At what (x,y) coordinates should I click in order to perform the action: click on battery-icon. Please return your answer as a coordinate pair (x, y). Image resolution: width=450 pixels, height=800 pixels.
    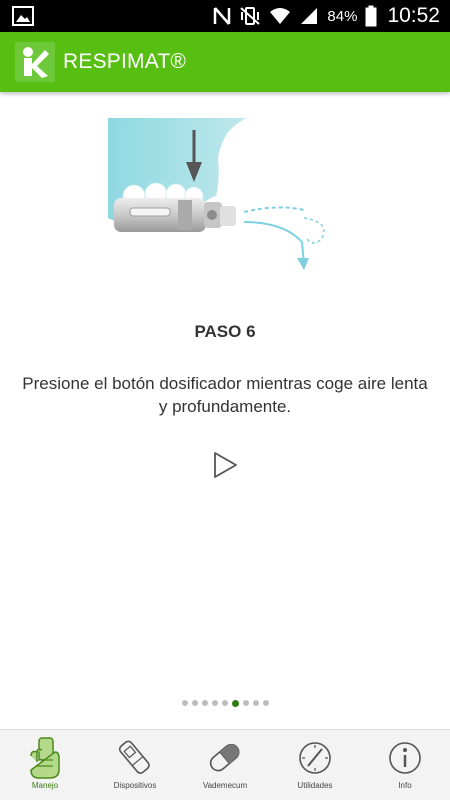
    Looking at the image, I should click on (371, 16).